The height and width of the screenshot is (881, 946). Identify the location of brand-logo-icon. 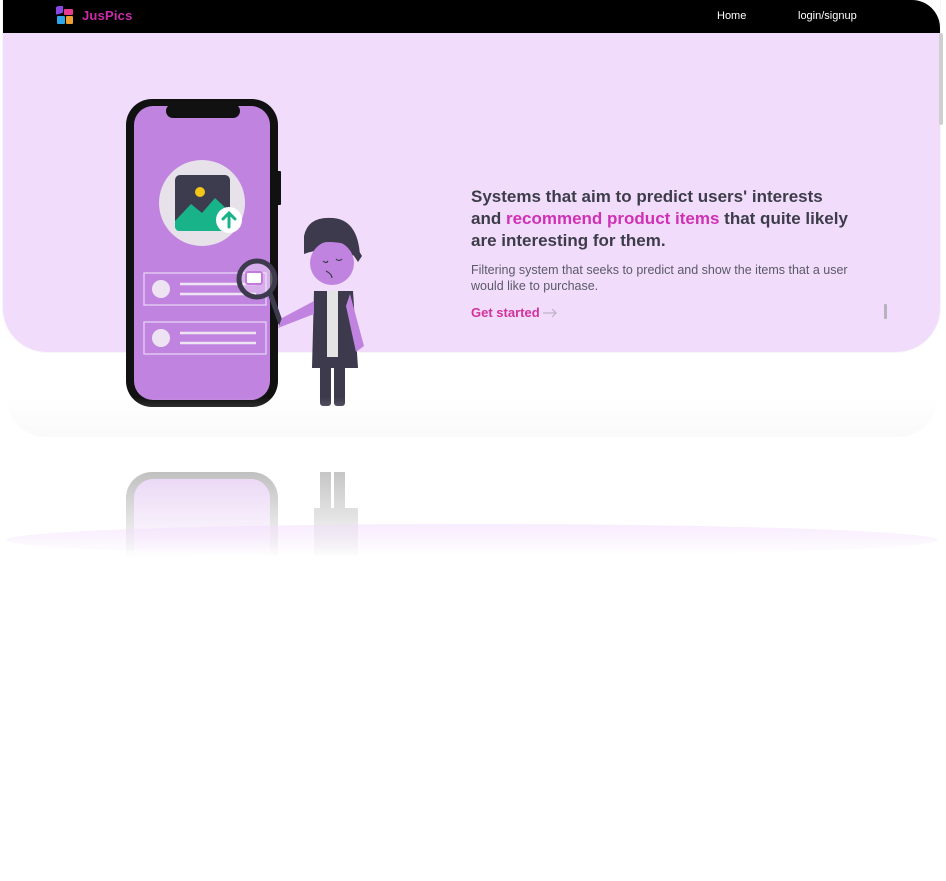
(65, 16).